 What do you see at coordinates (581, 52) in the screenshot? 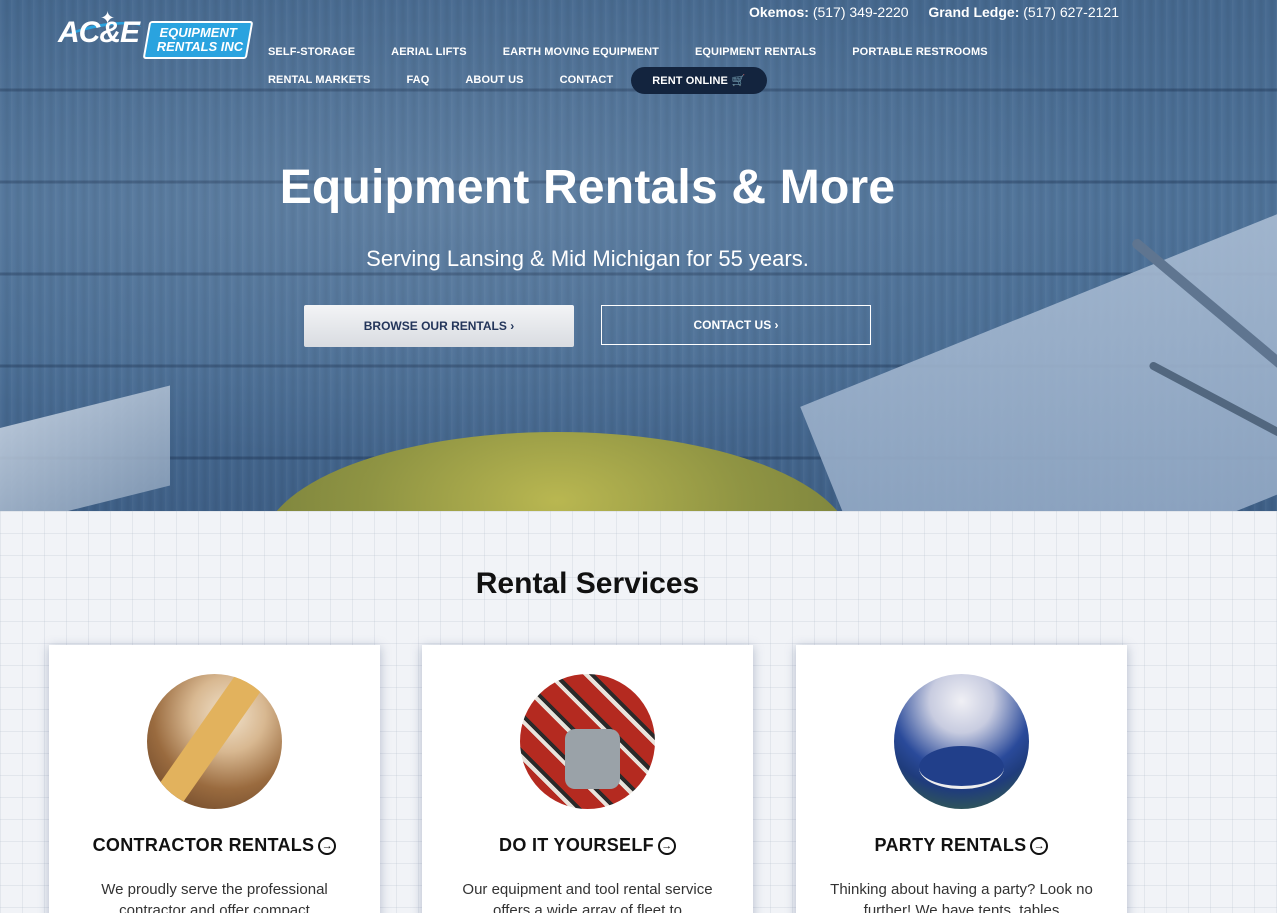
I see `nav-item-earth-moving: EARTH MOVING EQUIPMENT` at bounding box center [581, 52].